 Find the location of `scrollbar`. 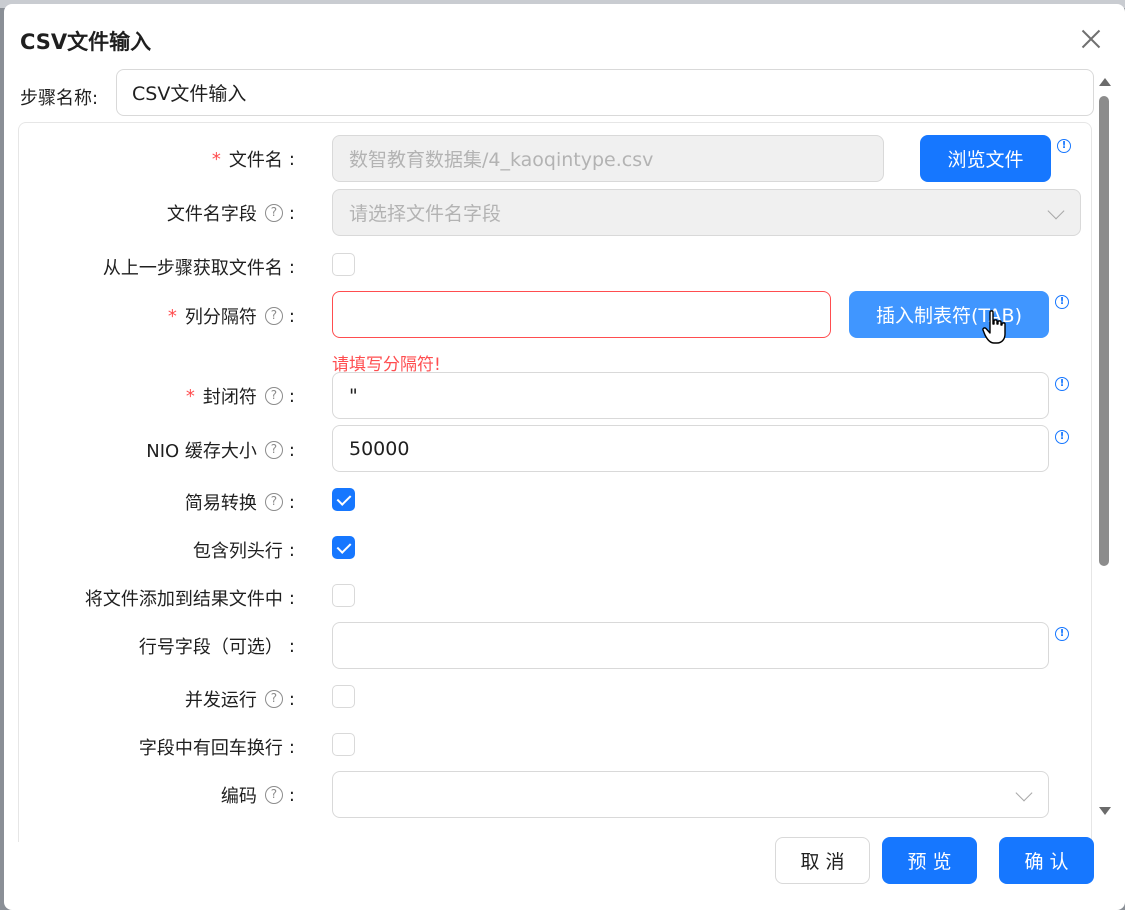

scrollbar is located at coordinates (1104, 446).